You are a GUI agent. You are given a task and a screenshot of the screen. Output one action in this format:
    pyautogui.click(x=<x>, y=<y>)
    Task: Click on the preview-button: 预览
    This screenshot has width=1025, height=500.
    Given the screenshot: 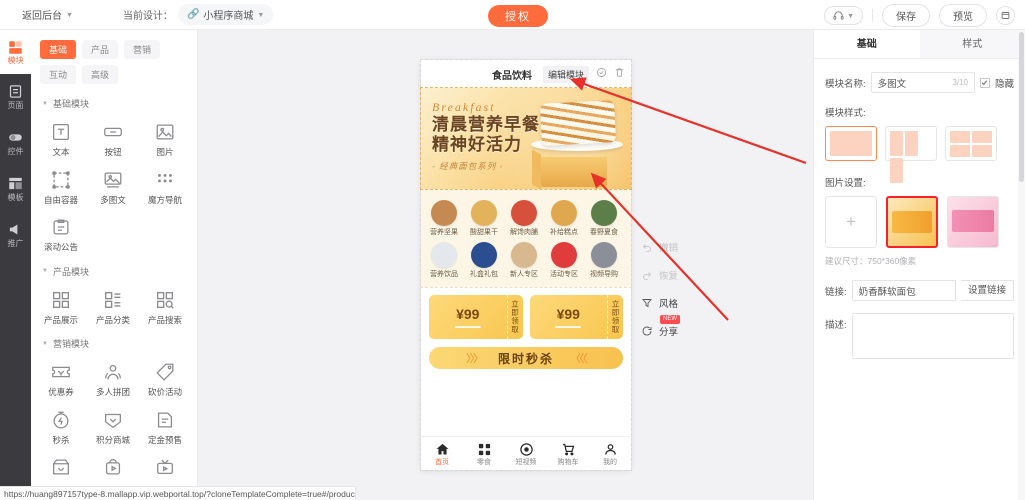 What is the action you would take?
    pyautogui.click(x=963, y=15)
    